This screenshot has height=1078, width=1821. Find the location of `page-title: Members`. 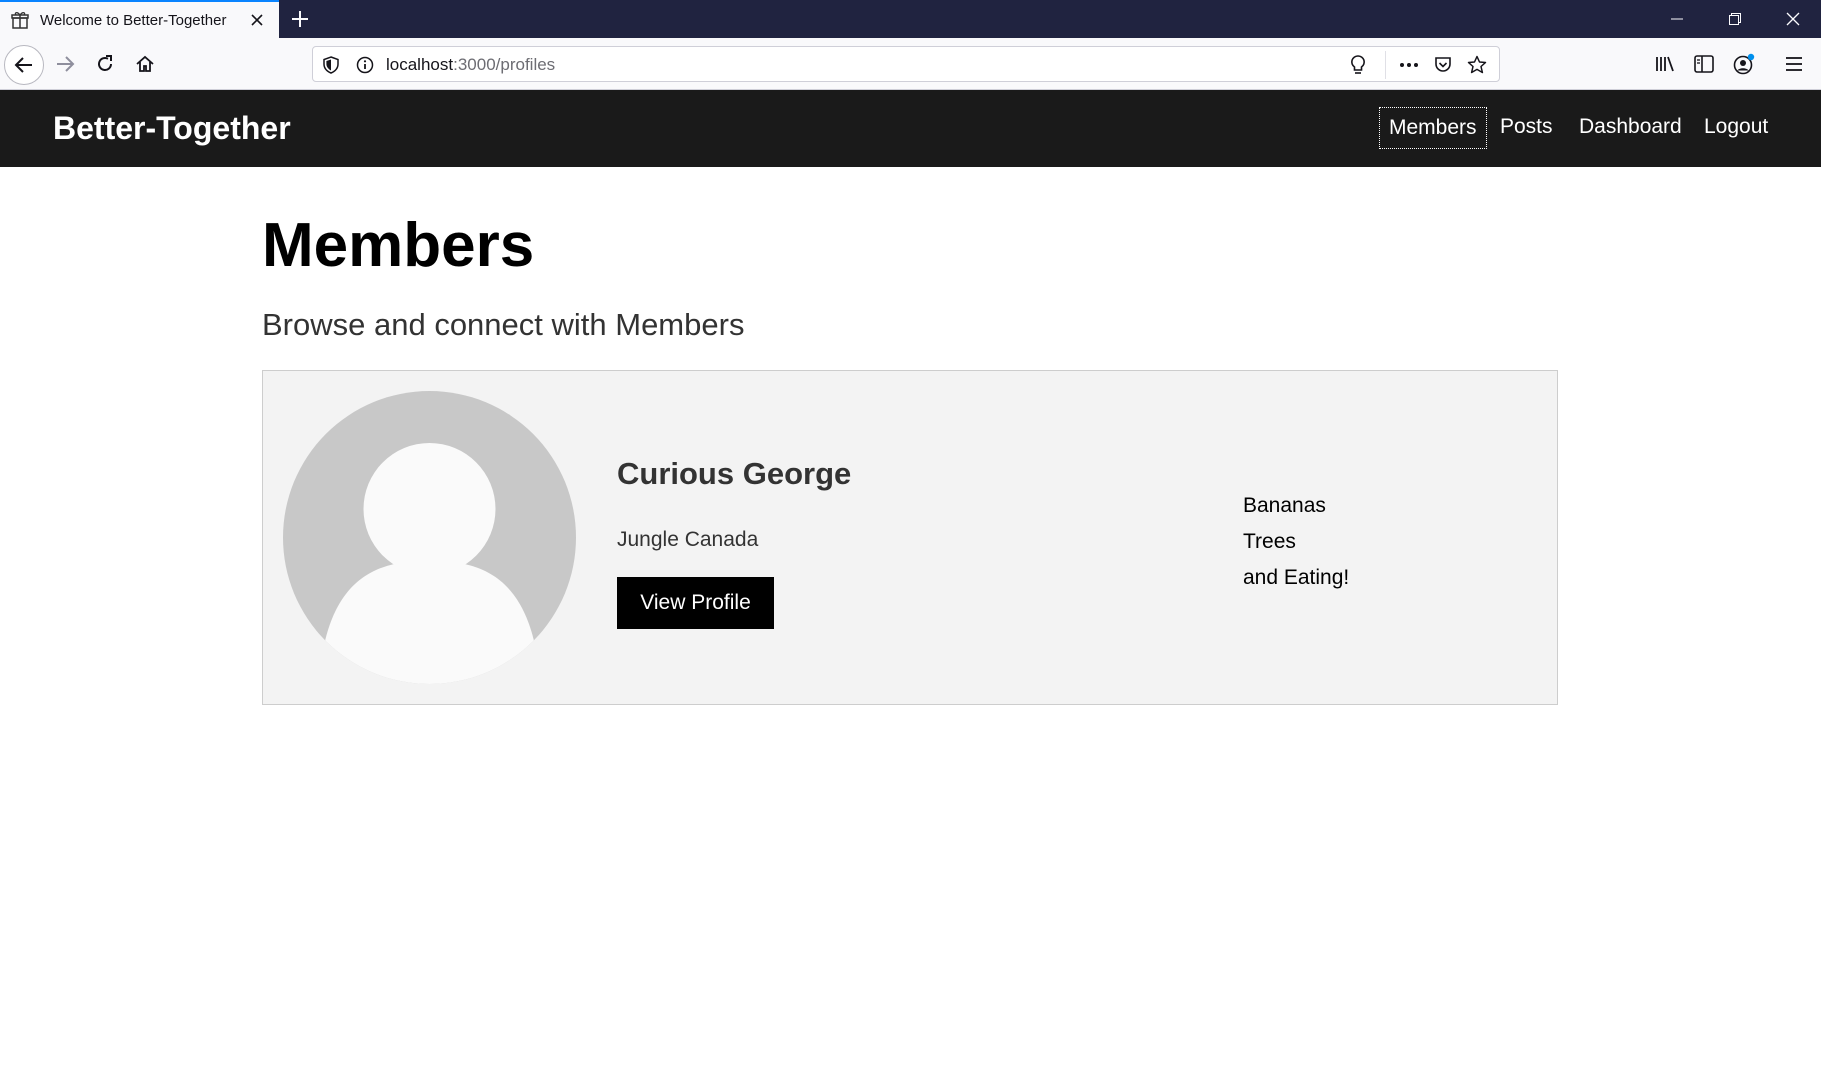

page-title: Members is located at coordinates (398, 245).